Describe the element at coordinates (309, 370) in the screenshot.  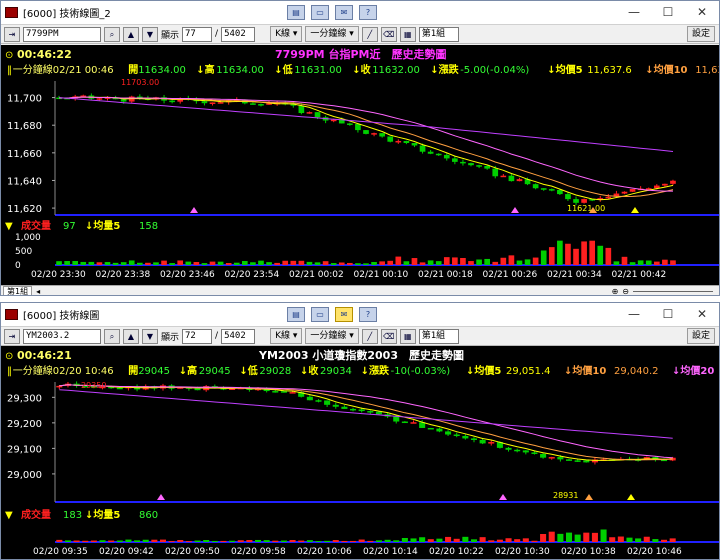
I see `info-field: ↓收` at that location.